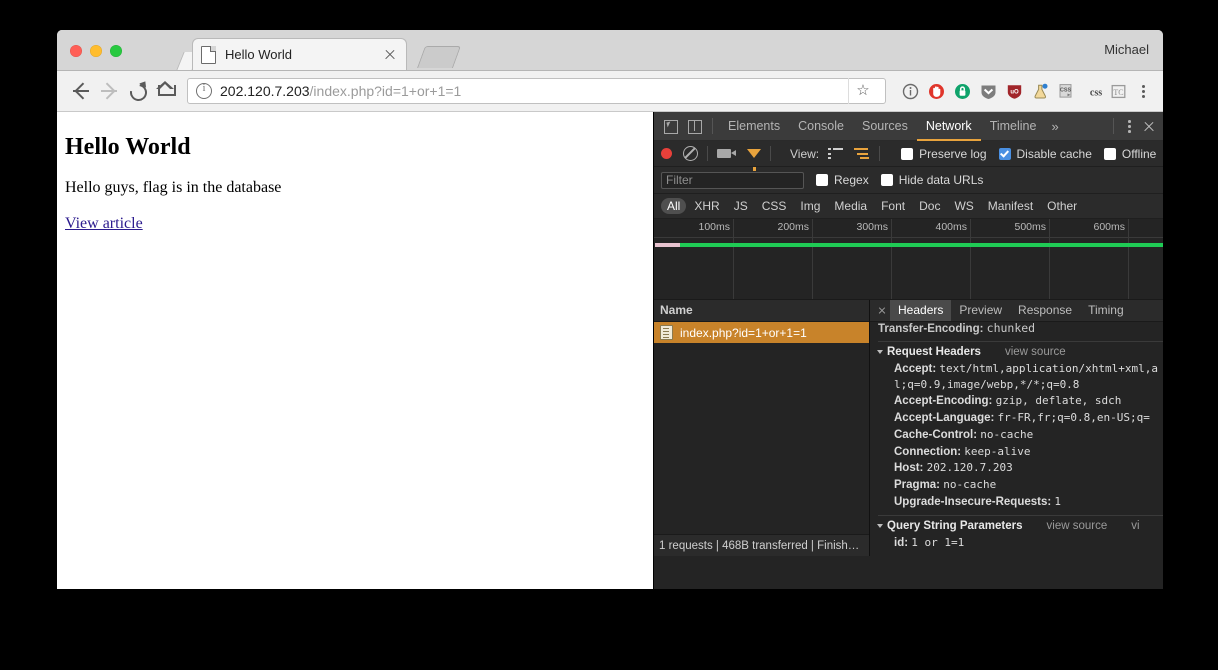 The height and width of the screenshot is (670, 1218). I want to click on tab-elements: Elements, so click(754, 126).